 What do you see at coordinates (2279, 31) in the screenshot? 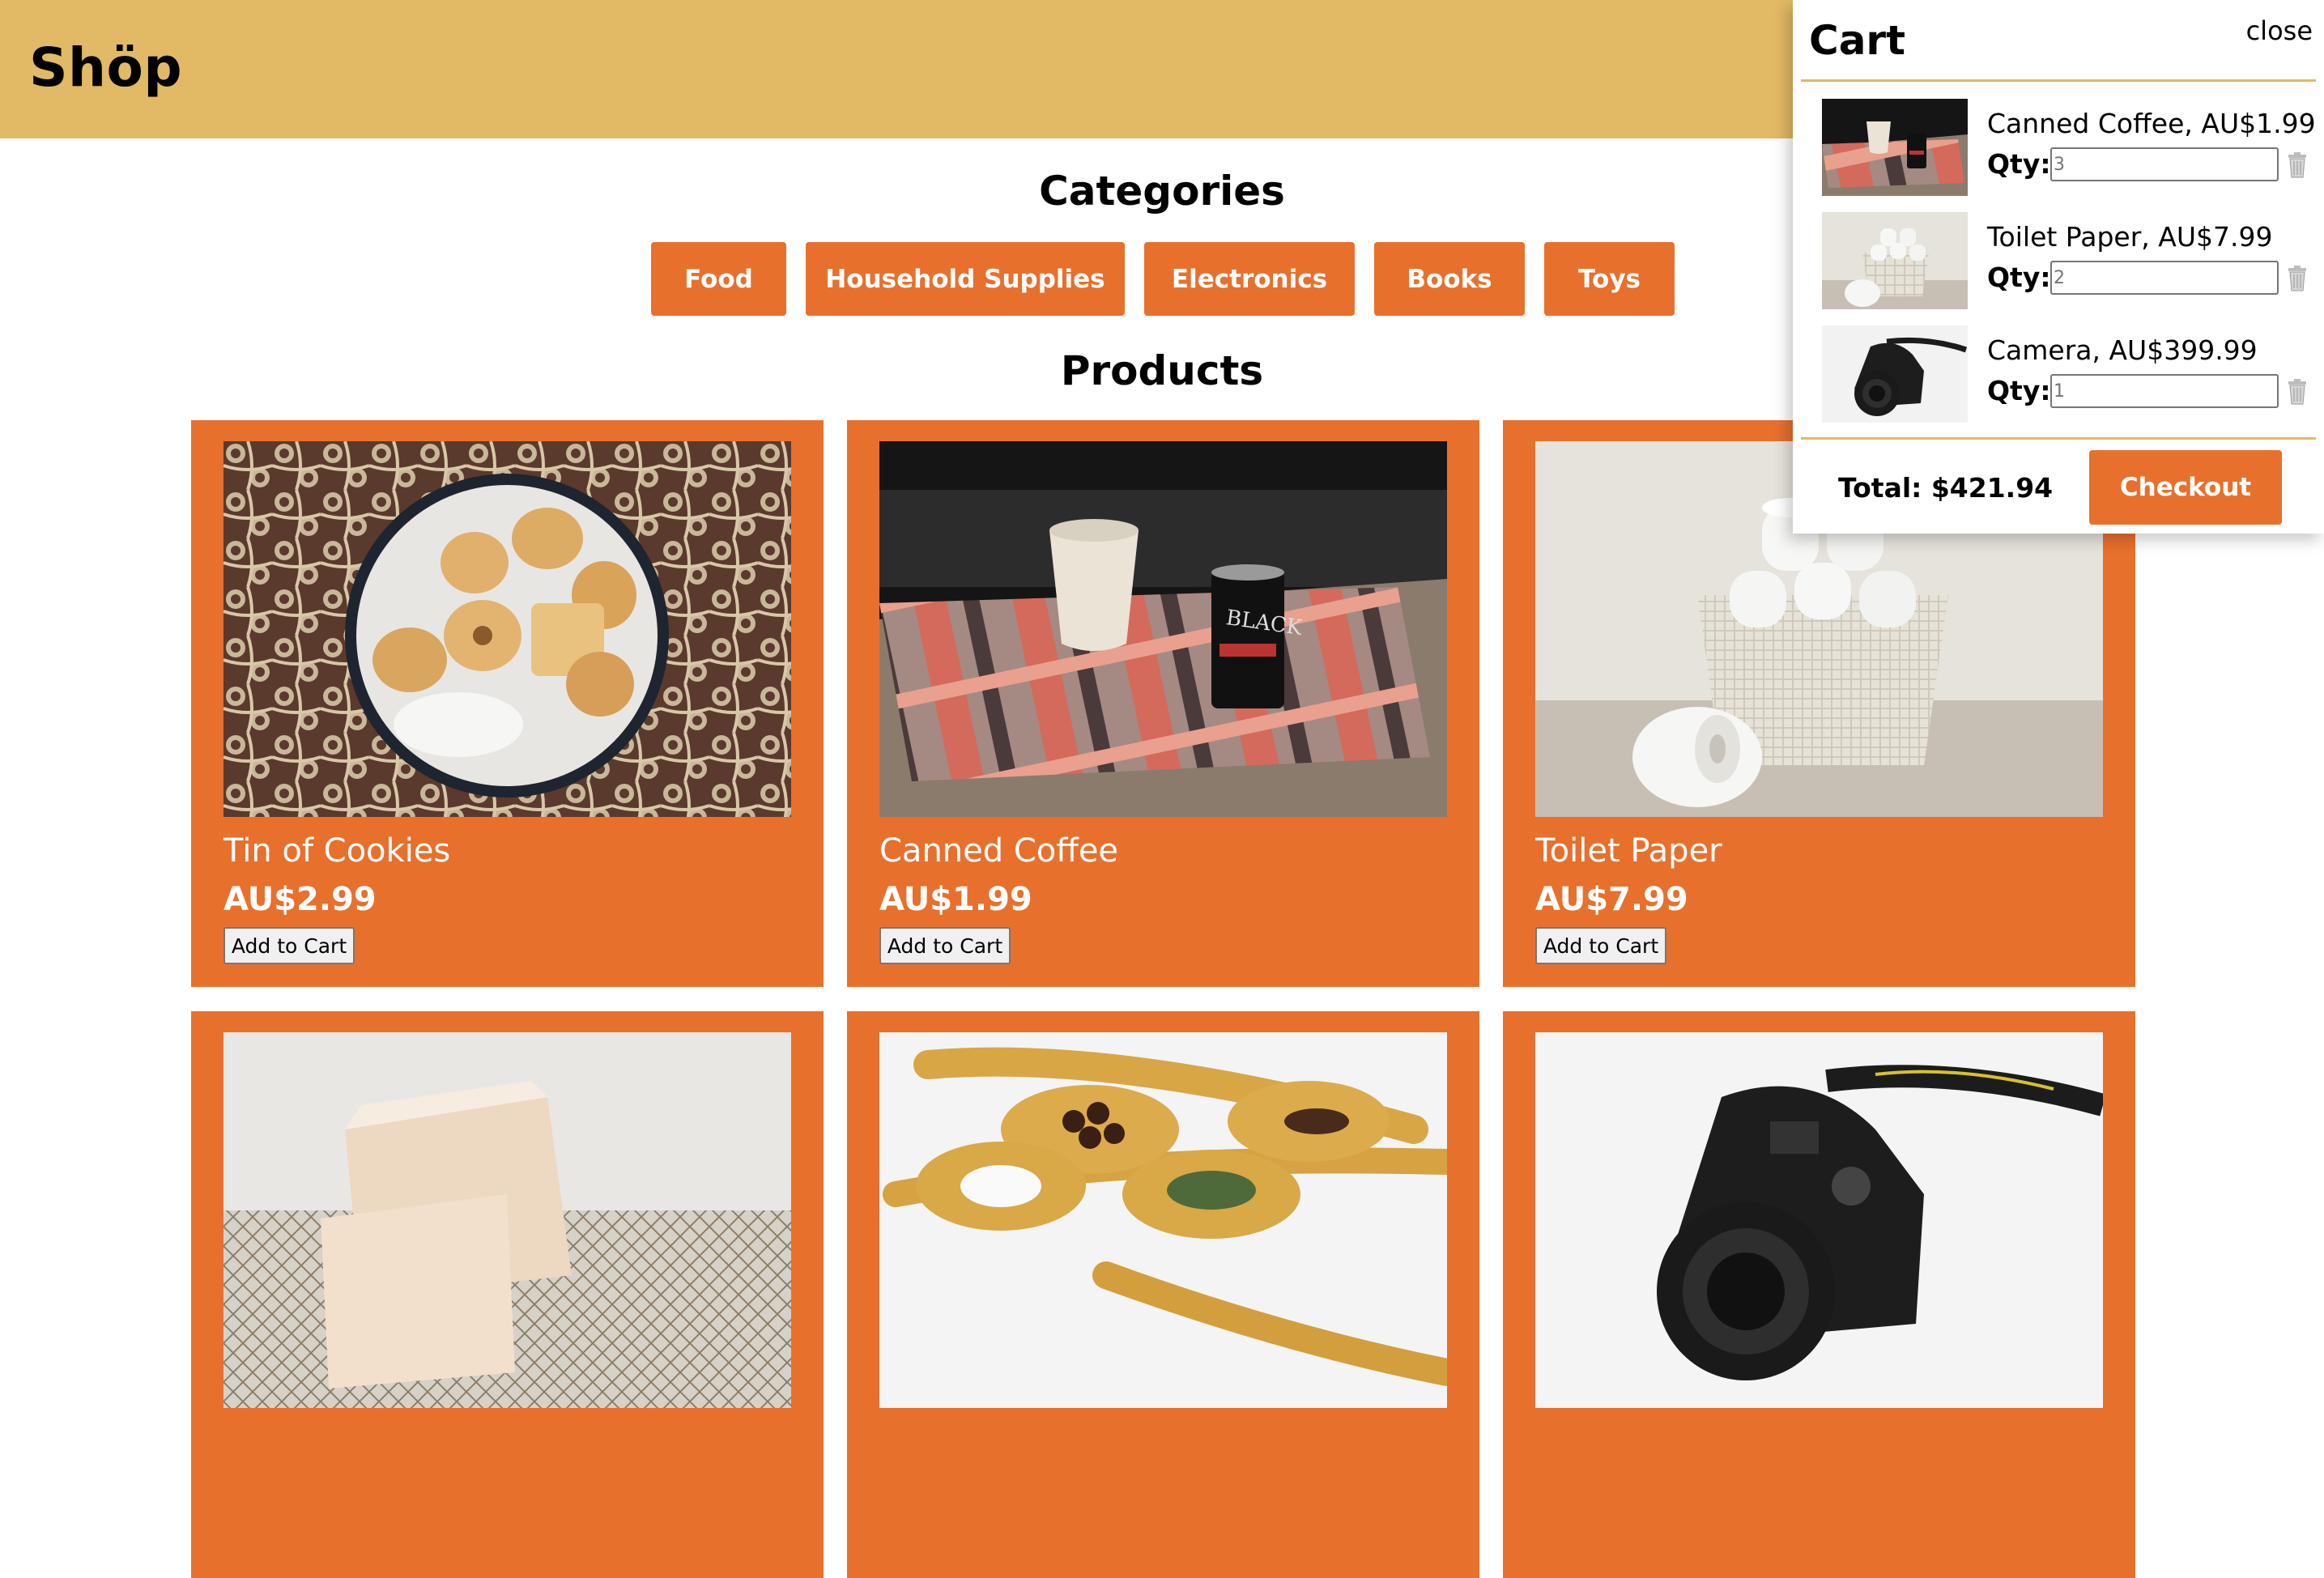
I see `cart-close-button: close` at bounding box center [2279, 31].